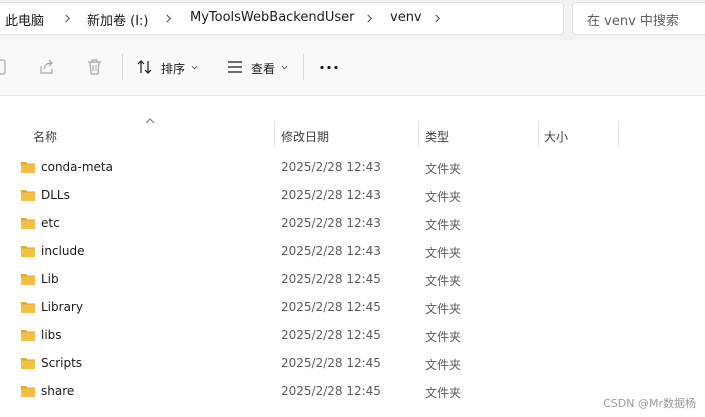 This screenshot has height=417, width=705. Describe the element at coordinates (150, 121) in the screenshot. I see `sort-ascending-icon` at that location.